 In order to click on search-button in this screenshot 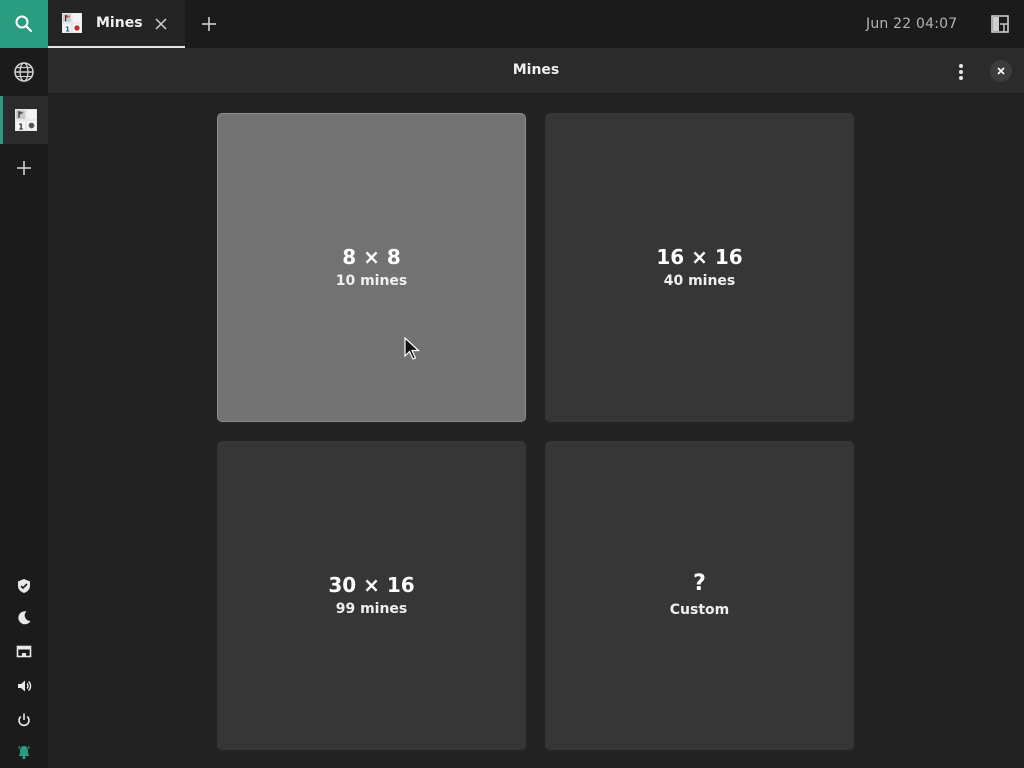, I will do `click(24, 24)`.